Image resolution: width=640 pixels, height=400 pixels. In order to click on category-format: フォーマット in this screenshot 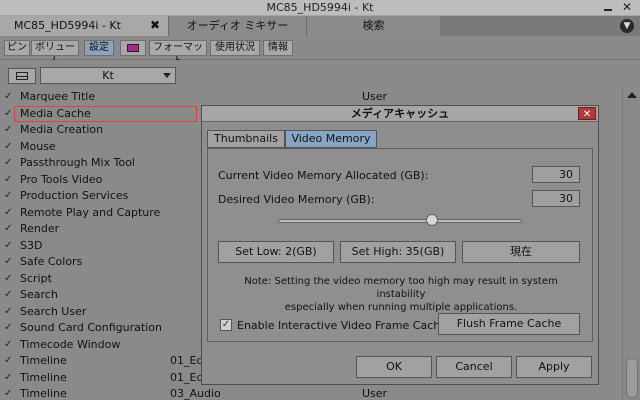, I will do `click(178, 53)`.